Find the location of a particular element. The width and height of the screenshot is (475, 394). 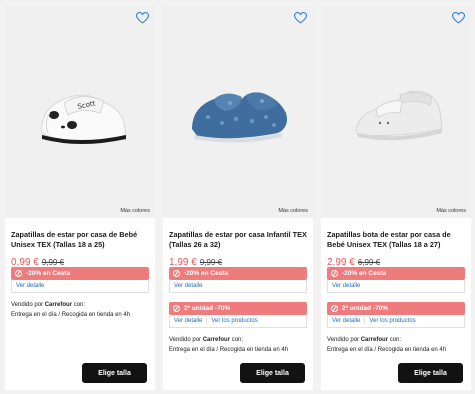

product-price: 2,99 € is located at coordinates (341, 262).